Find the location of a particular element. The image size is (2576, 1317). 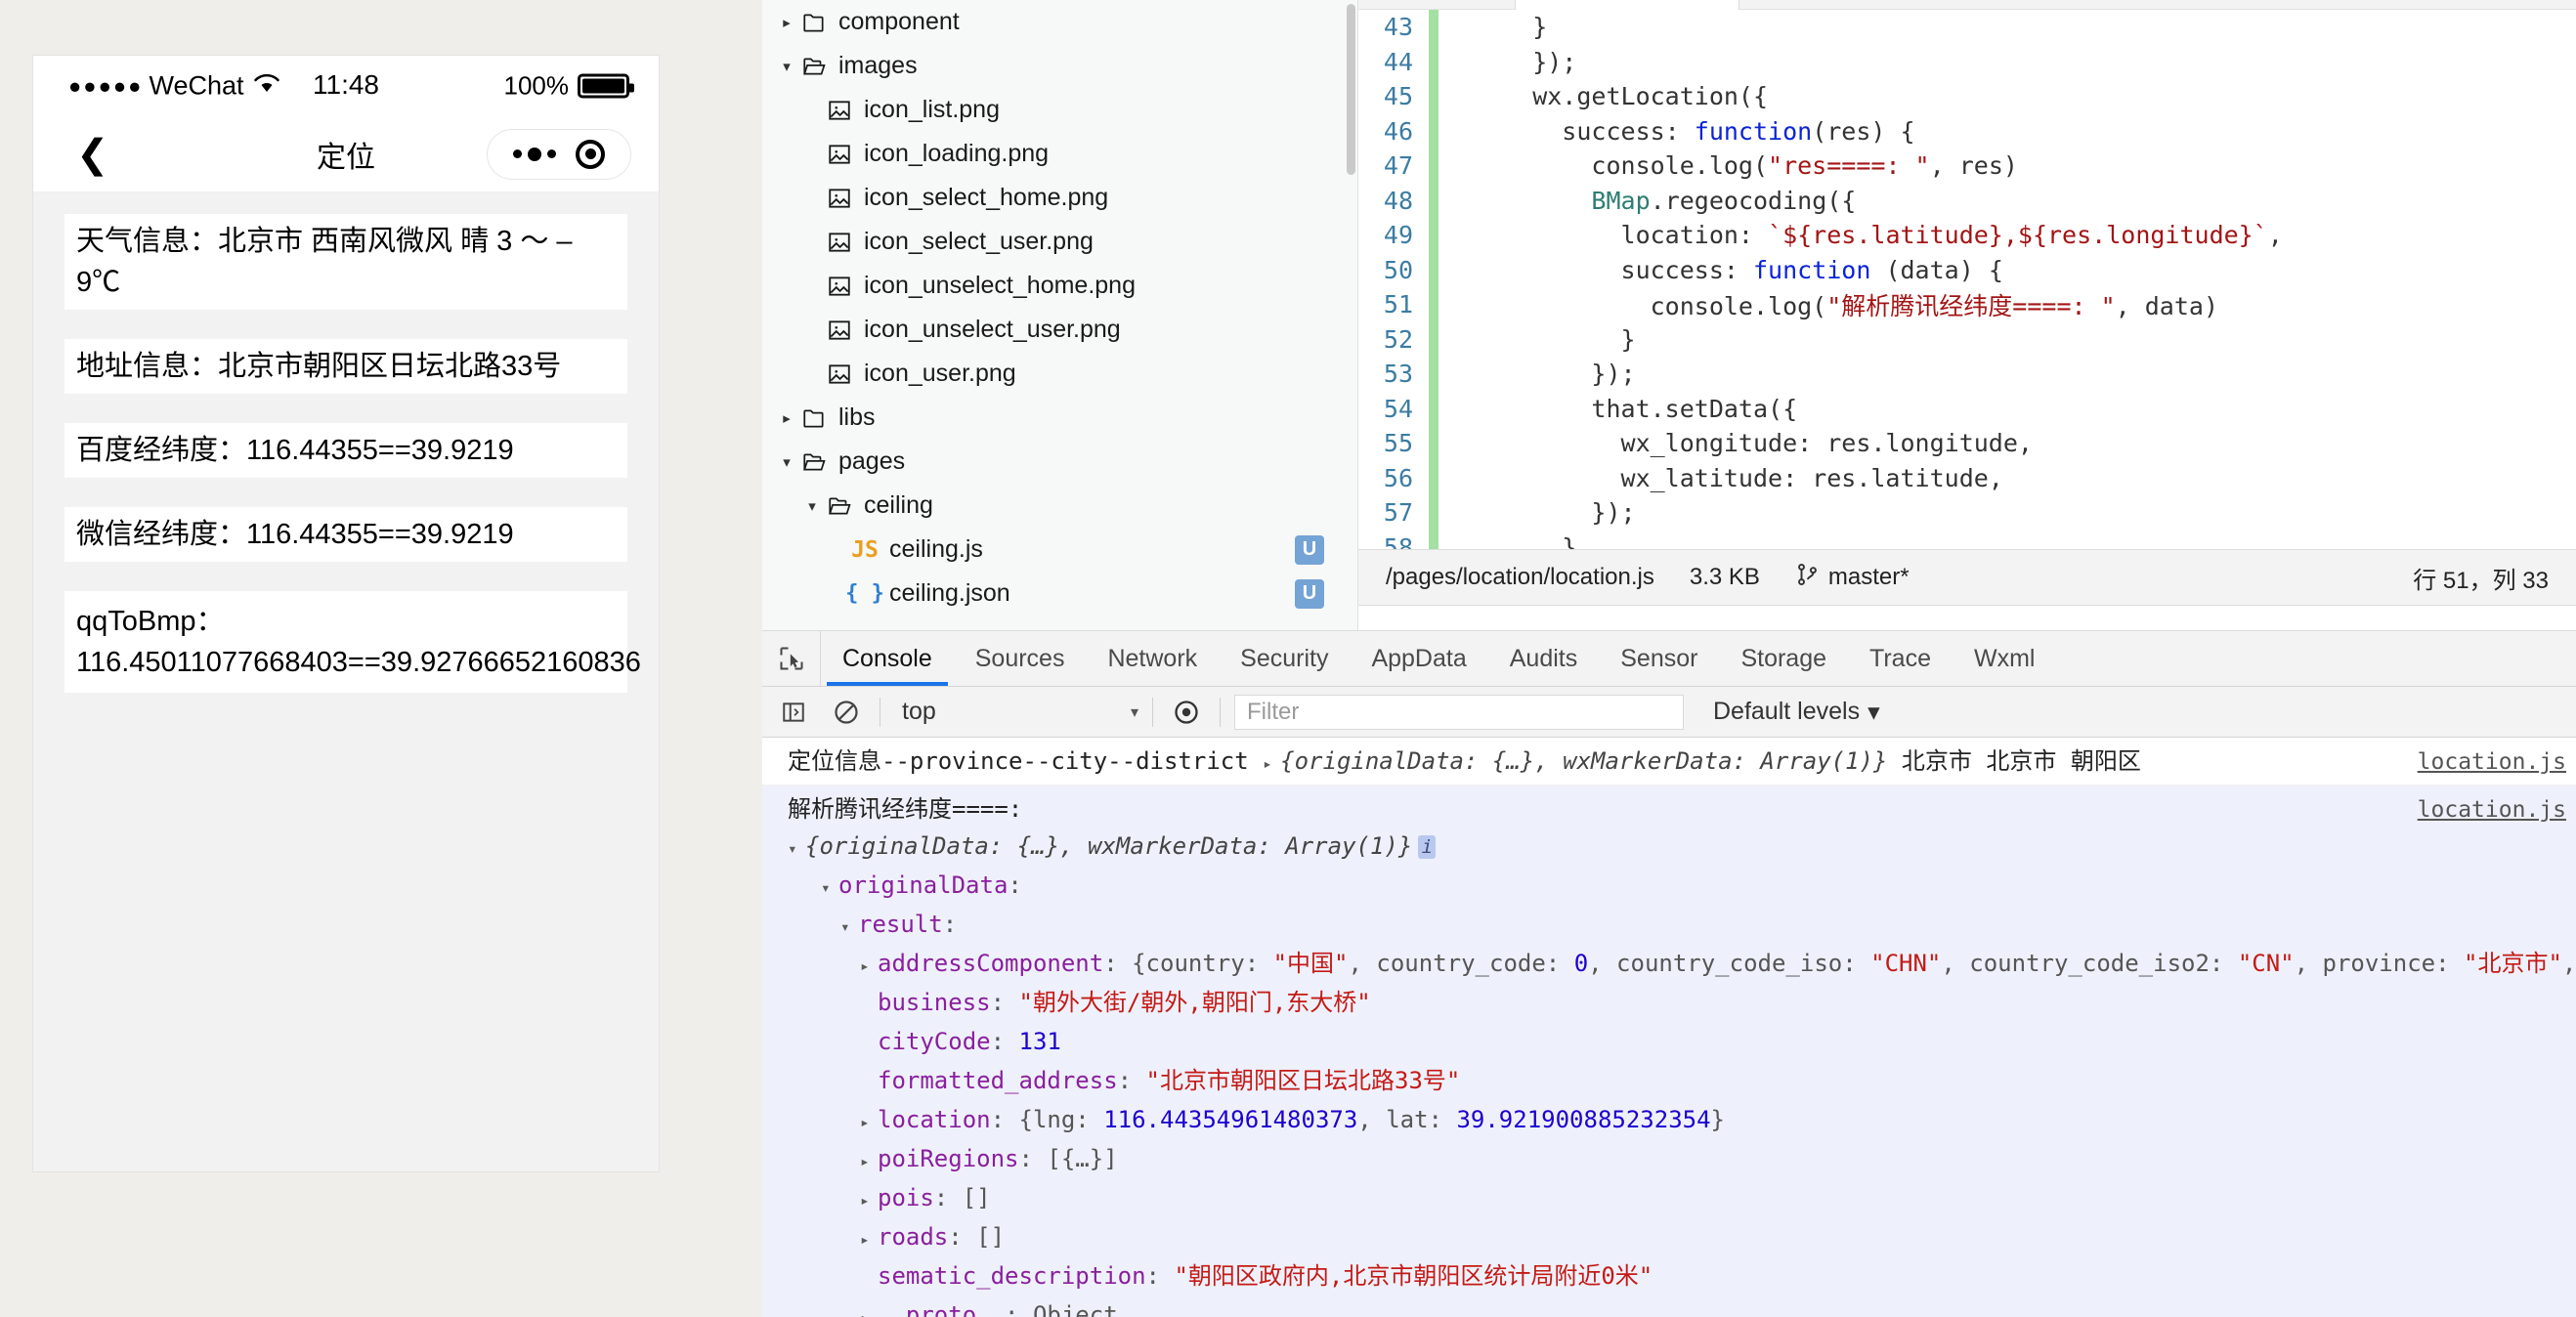

editor-tab-active is located at coordinates (1627, 5).